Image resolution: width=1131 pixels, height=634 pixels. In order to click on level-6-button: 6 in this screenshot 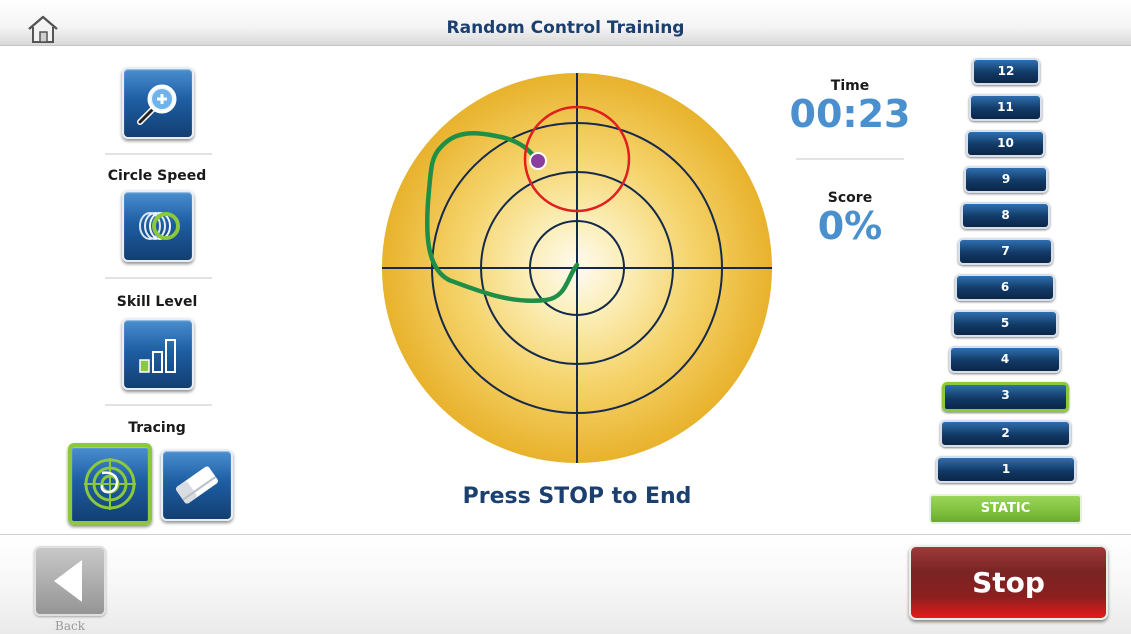, I will do `click(1005, 287)`.